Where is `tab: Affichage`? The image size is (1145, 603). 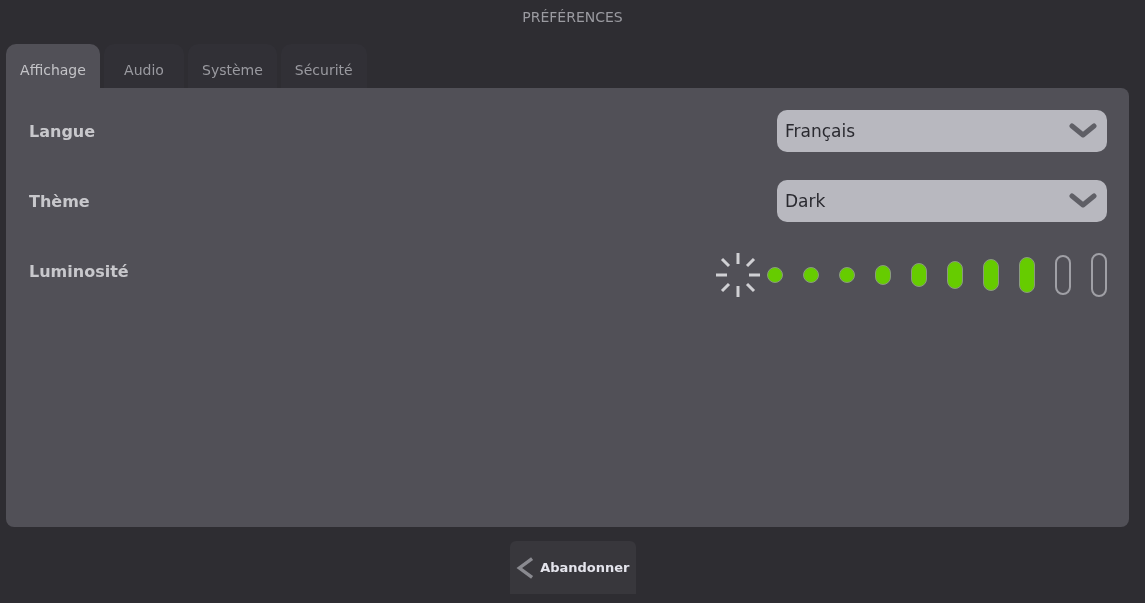 tab: Affichage is located at coordinates (53, 66).